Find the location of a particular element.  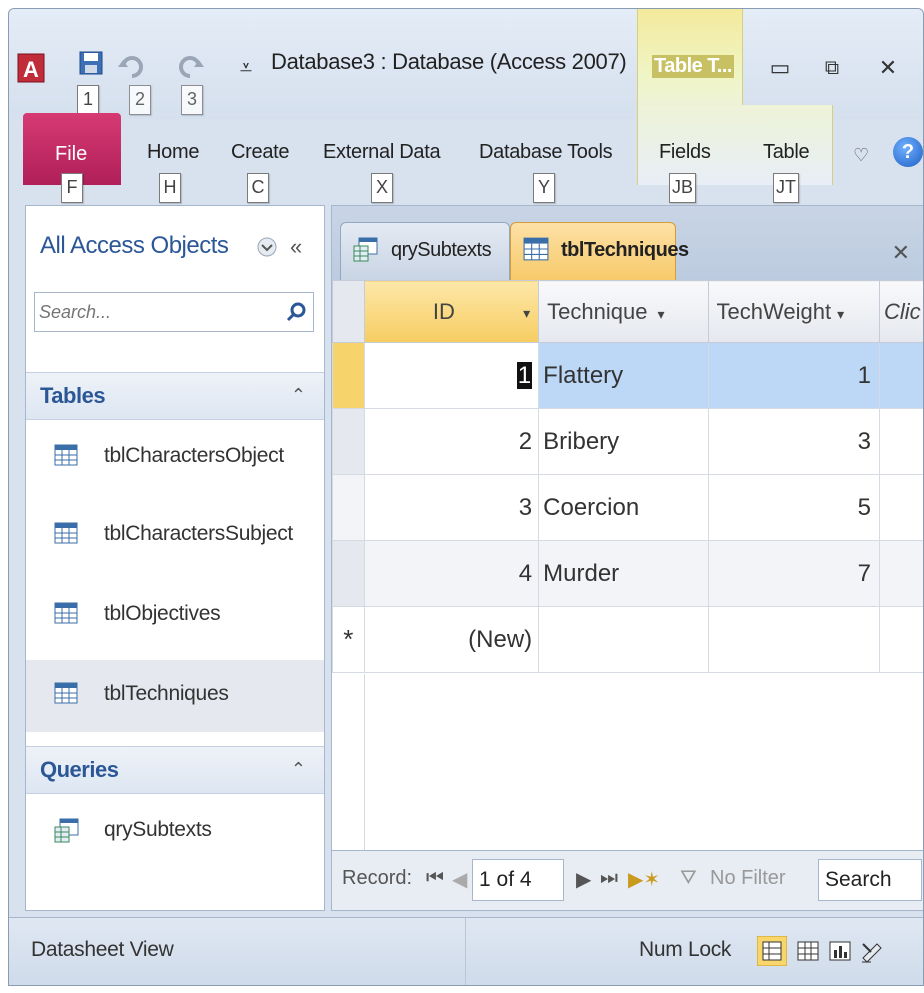

minimize-icon: ▭ is located at coordinates (780, 68).